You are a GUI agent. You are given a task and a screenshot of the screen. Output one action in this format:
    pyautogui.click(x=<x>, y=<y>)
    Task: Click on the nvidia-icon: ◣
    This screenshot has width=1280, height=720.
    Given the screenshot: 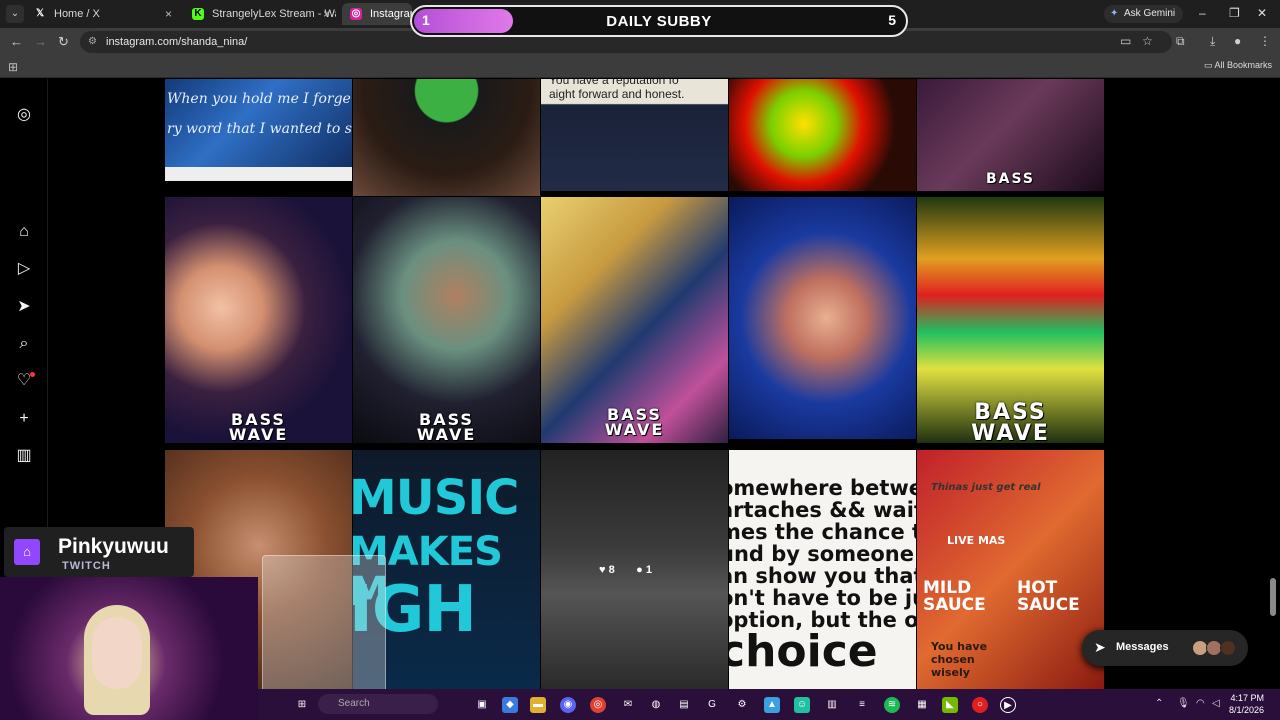 What is the action you would take?
    pyautogui.click(x=950, y=705)
    